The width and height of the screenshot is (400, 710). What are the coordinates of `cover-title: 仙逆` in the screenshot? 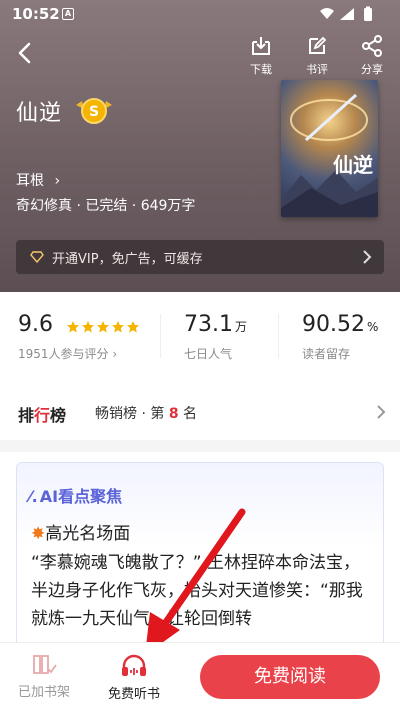 It's located at (353, 165).